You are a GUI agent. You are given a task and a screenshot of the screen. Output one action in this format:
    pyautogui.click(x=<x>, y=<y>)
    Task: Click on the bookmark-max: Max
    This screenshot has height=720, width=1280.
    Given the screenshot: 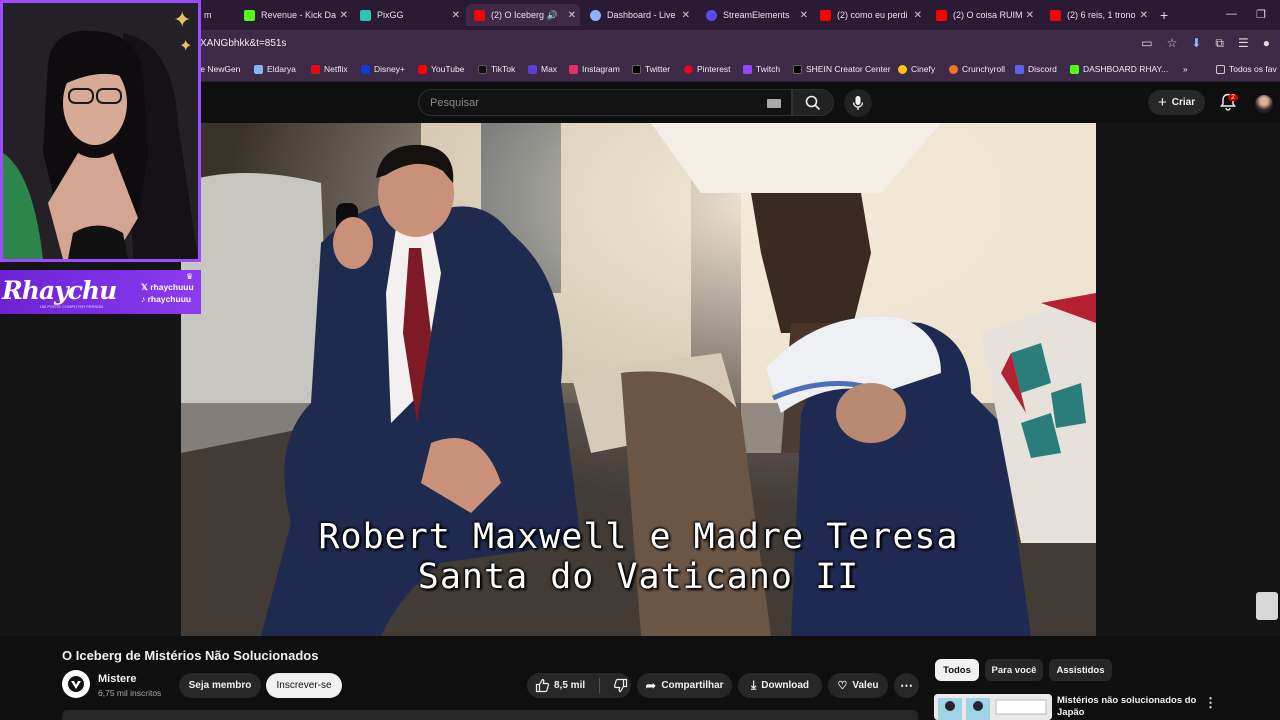 What is the action you would take?
    pyautogui.click(x=542, y=69)
    